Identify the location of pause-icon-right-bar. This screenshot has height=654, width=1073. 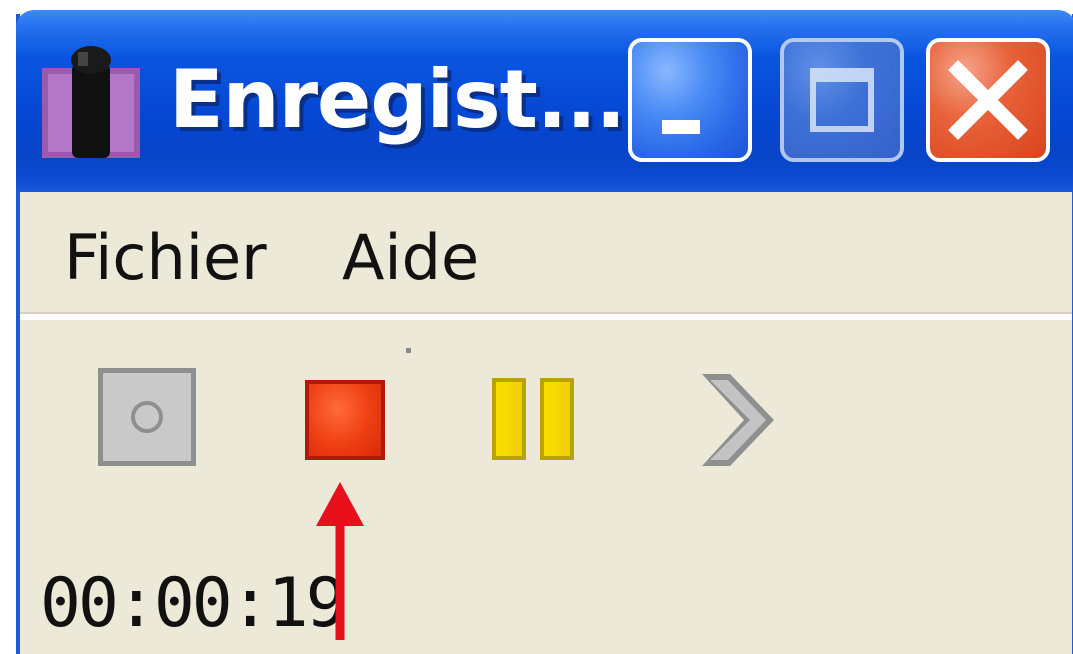
(557, 419).